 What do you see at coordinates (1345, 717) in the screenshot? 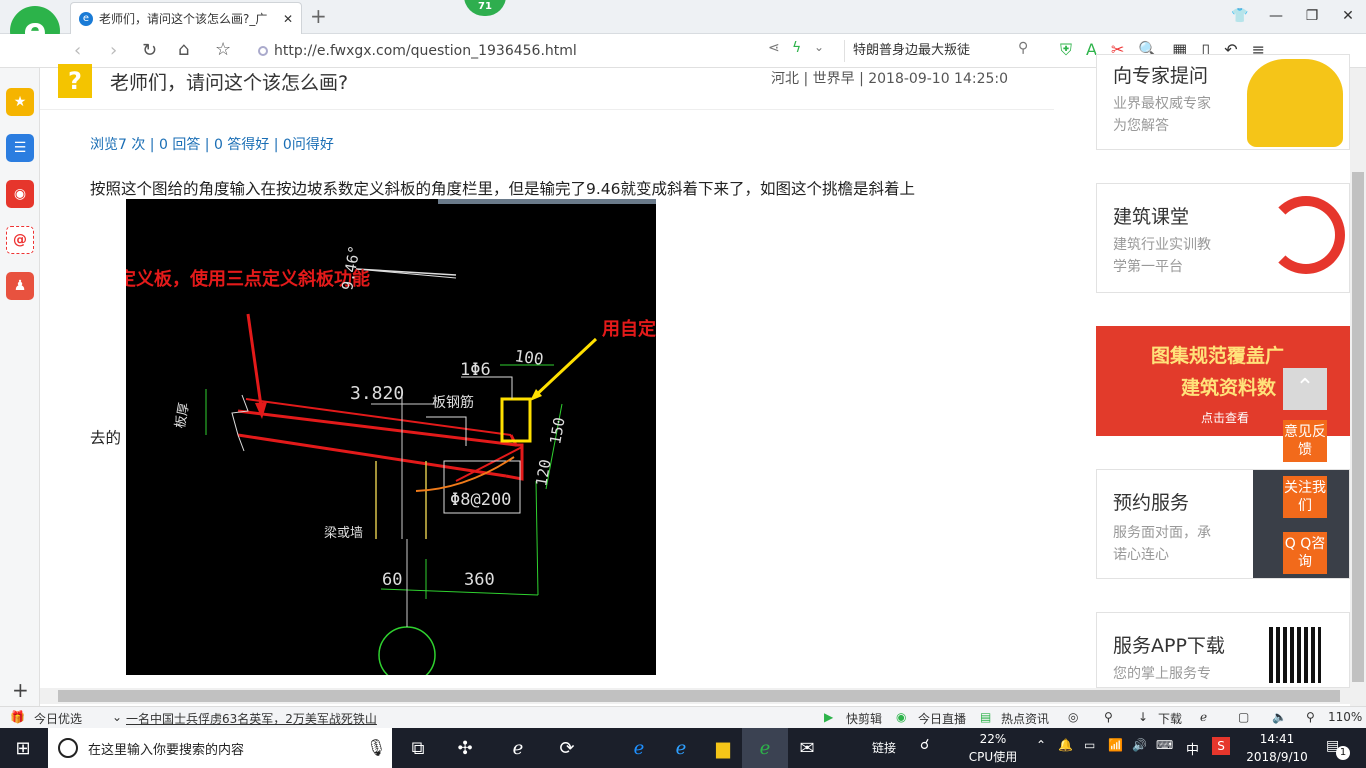
I see `zoom-level: 110%` at bounding box center [1345, 717].